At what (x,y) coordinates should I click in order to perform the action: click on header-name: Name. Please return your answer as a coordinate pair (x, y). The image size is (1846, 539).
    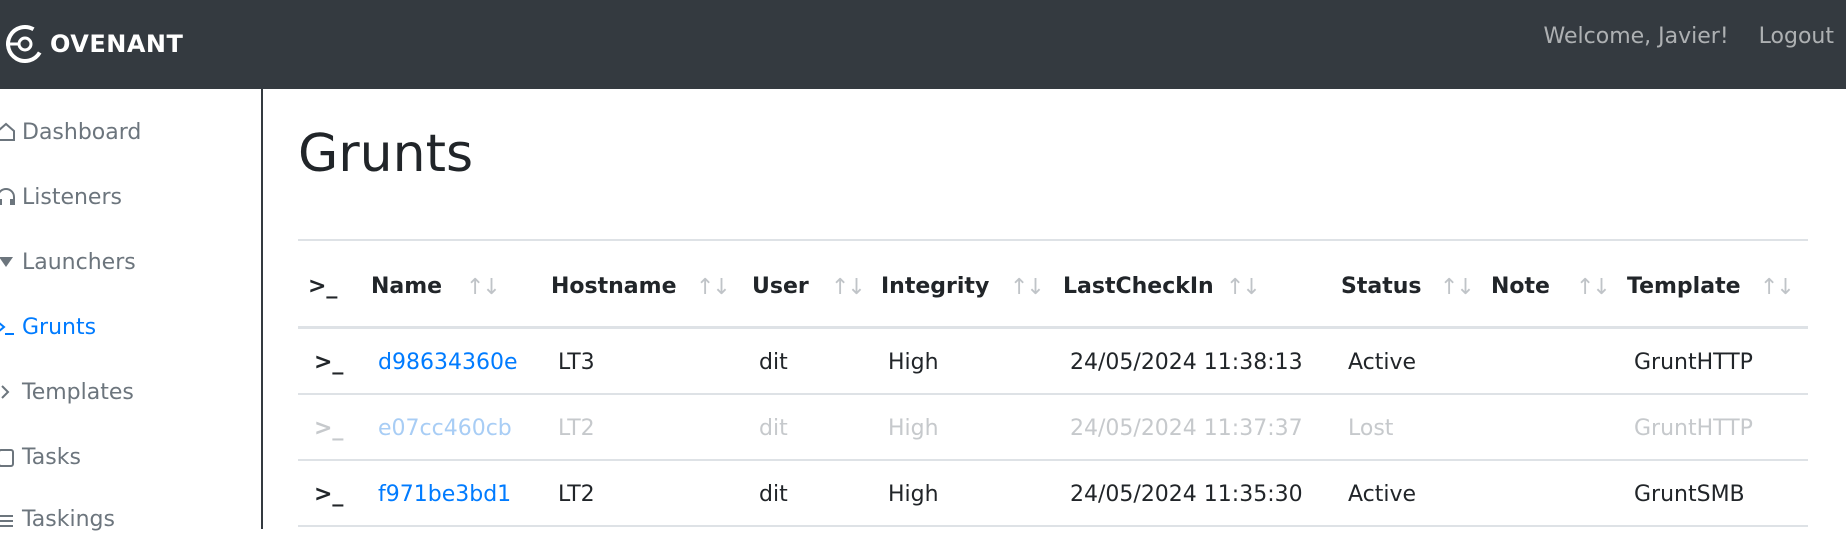
    Looking at the image, I should click on (406, 286).